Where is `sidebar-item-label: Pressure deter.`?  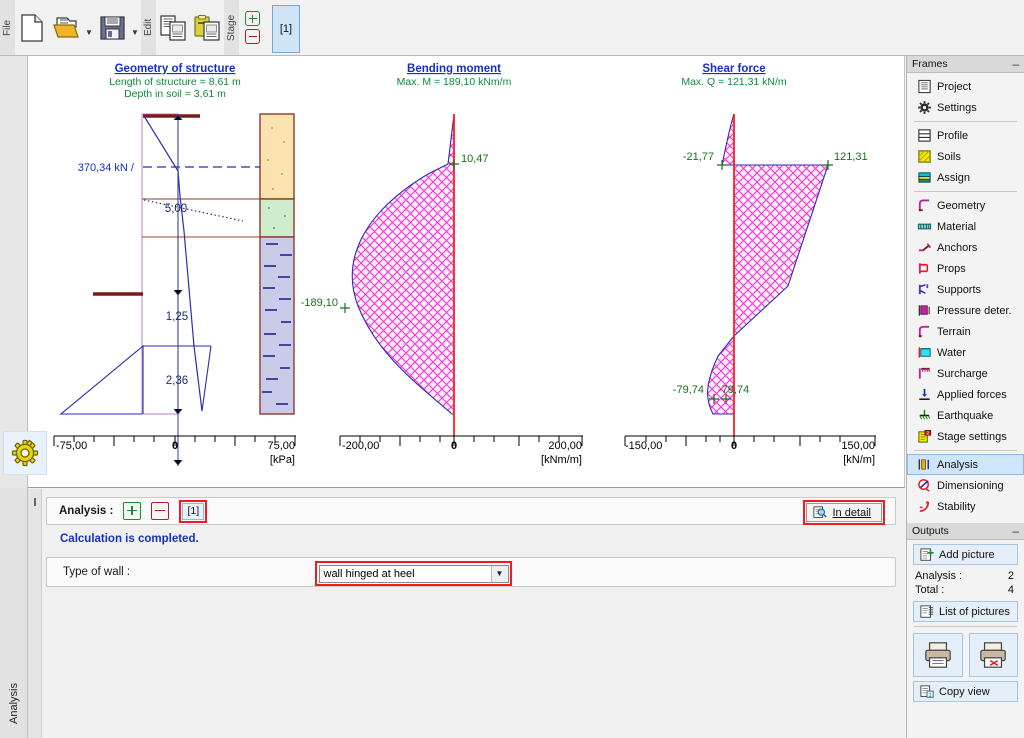
sidebar-item-label: Pressure deter. is located at coordinates (974, 310).